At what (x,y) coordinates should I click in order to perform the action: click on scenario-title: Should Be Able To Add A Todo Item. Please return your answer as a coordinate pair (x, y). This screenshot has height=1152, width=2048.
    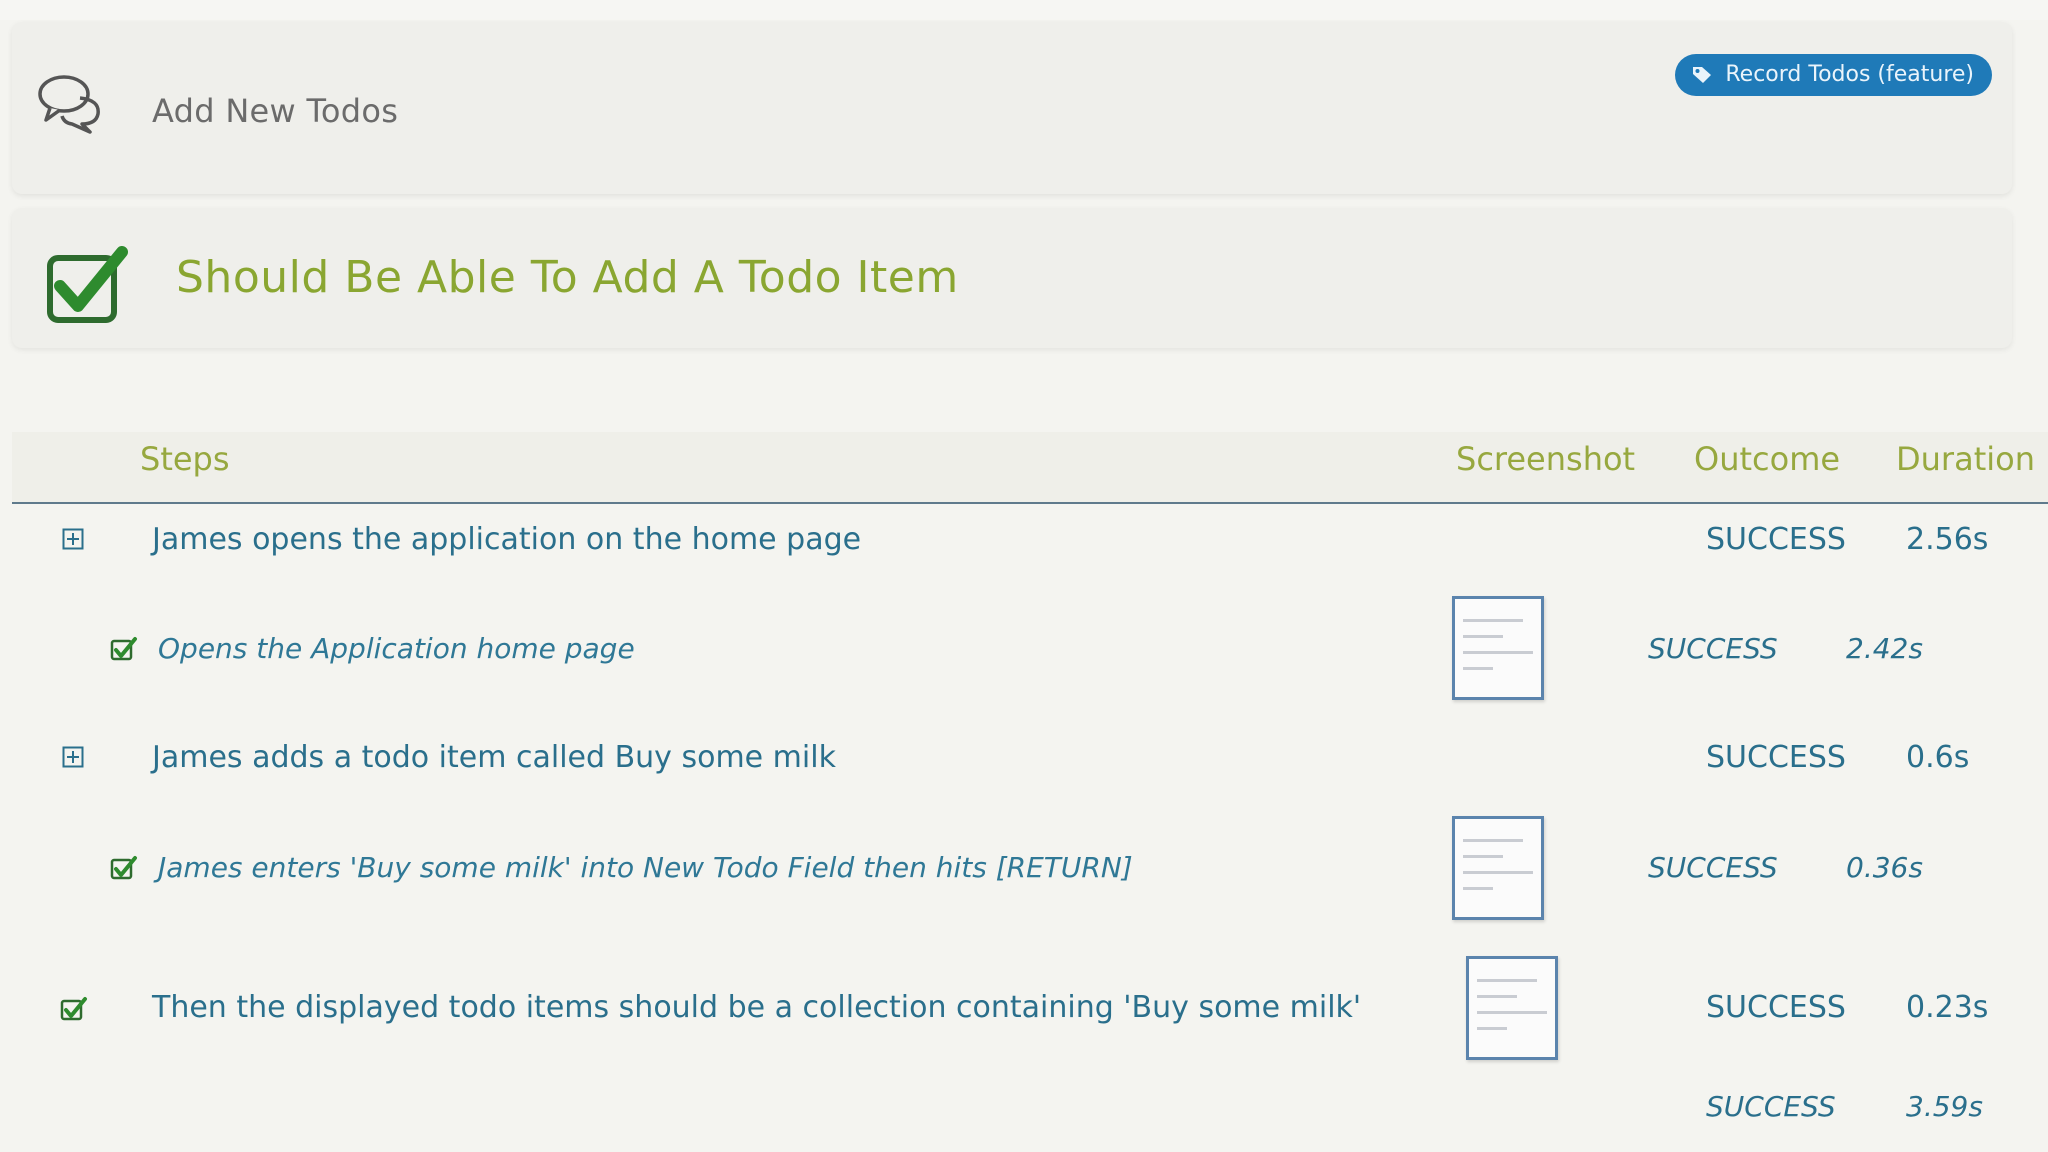
    Looking at the image, I should click on (567, 277).